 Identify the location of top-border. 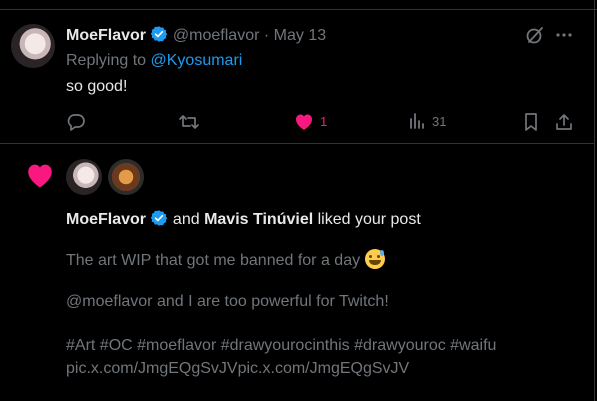
(298, 5).